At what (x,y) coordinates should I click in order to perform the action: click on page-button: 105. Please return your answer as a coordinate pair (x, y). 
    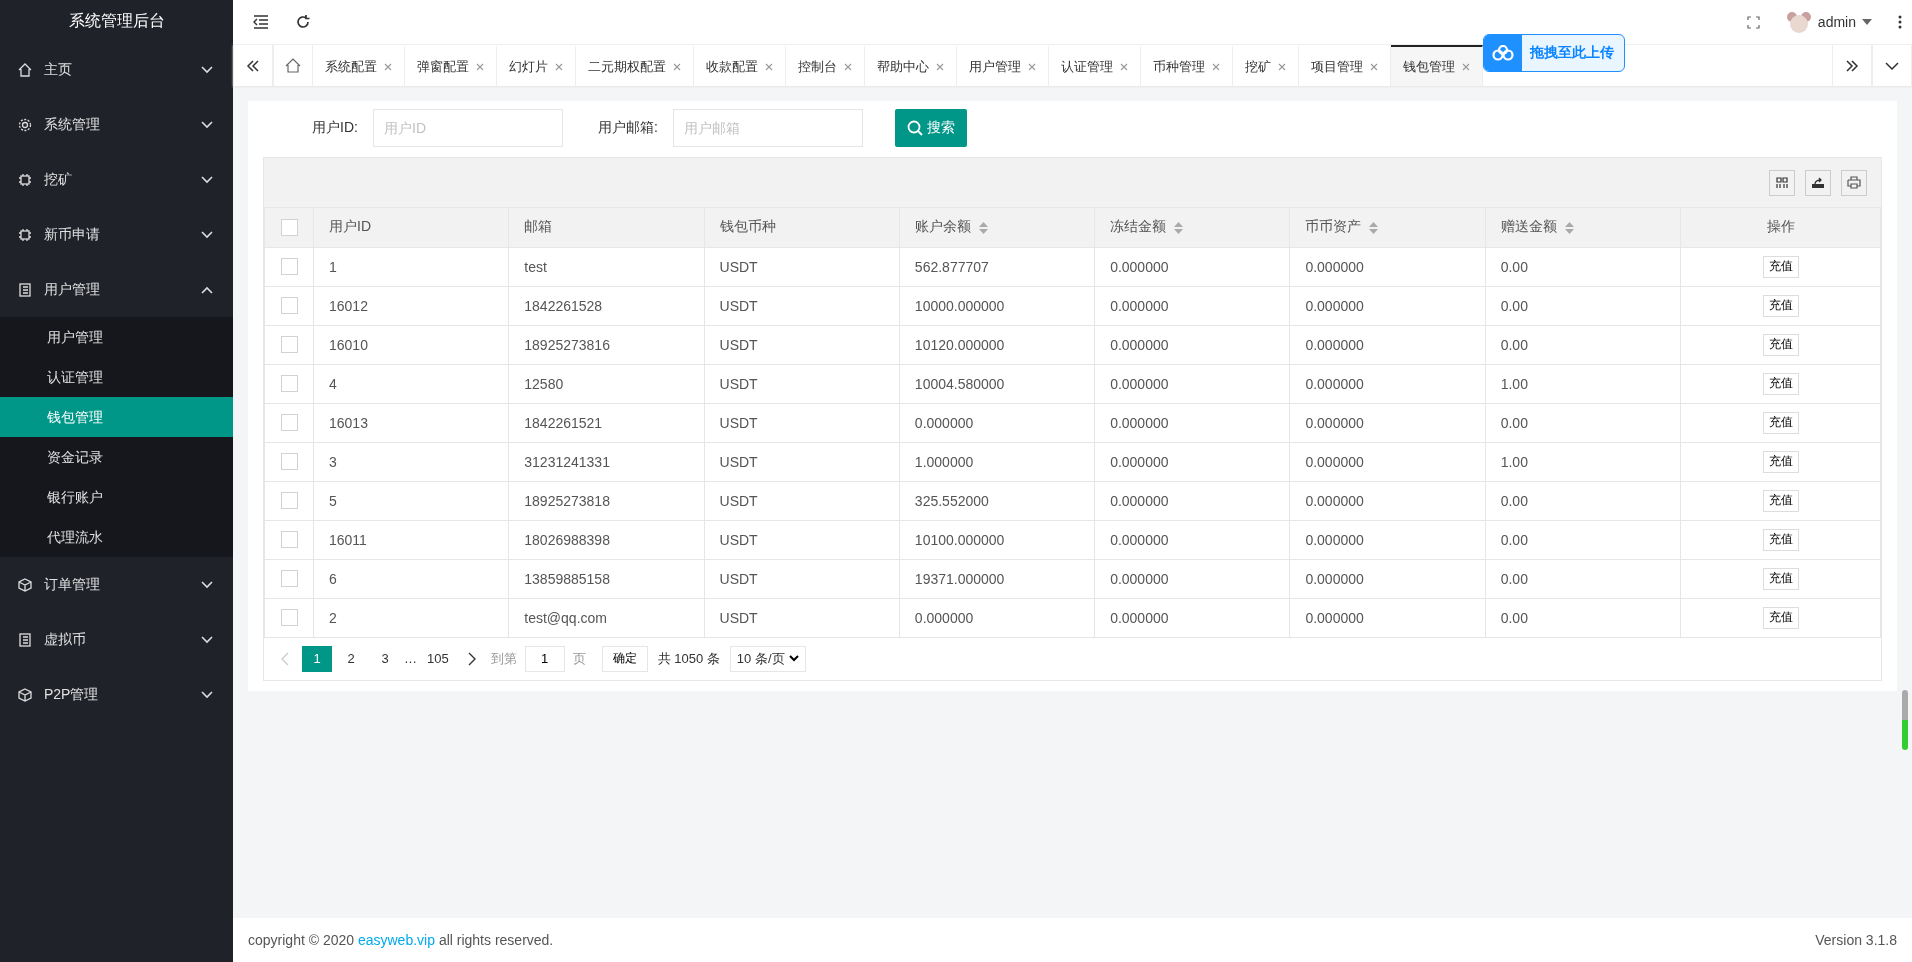
    Looking at the image, I should click on (438, 658).